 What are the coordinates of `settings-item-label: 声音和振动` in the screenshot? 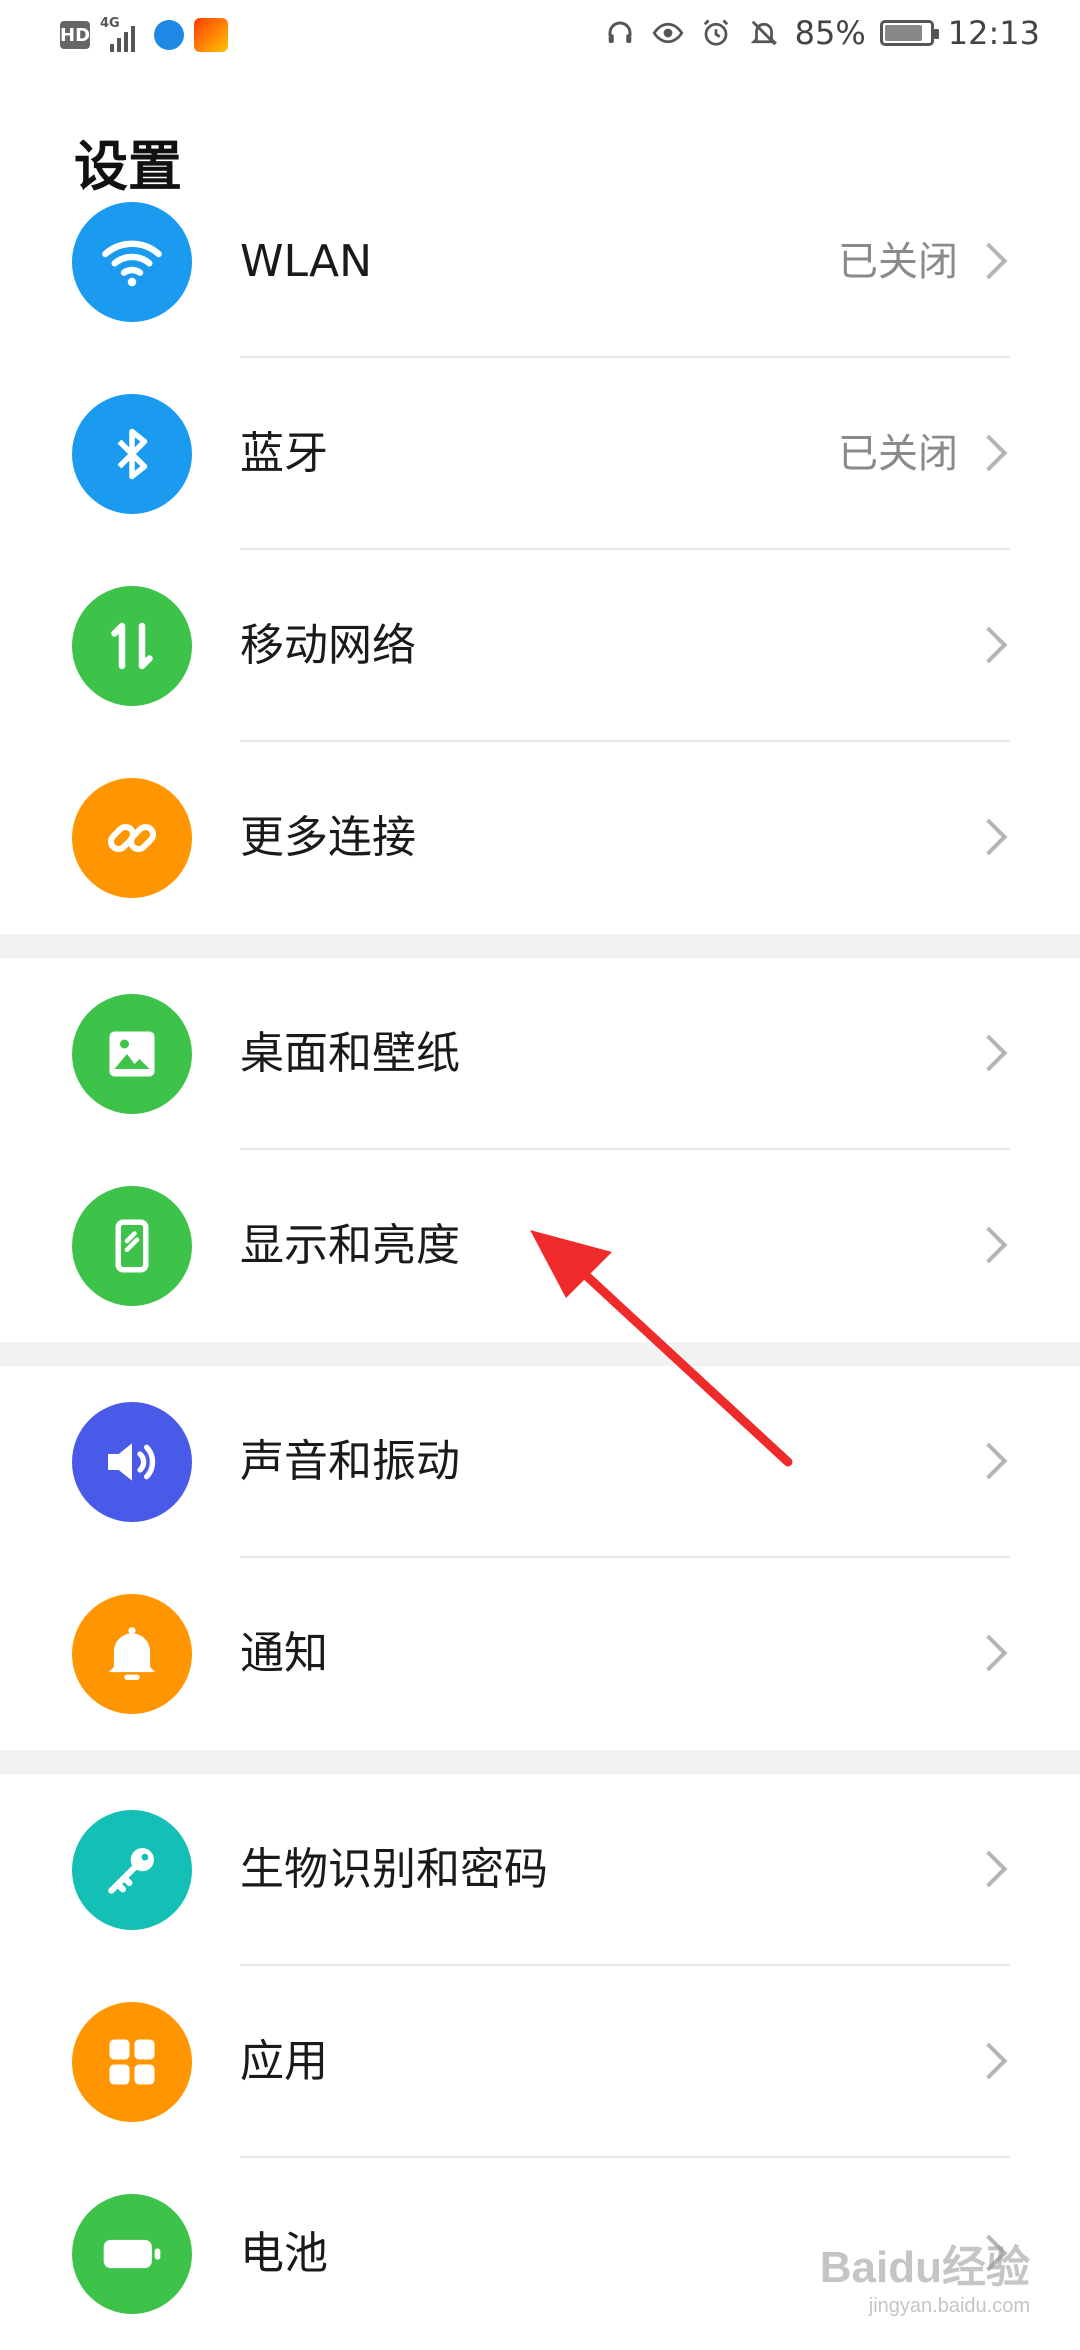 It's located at (350, 1461).